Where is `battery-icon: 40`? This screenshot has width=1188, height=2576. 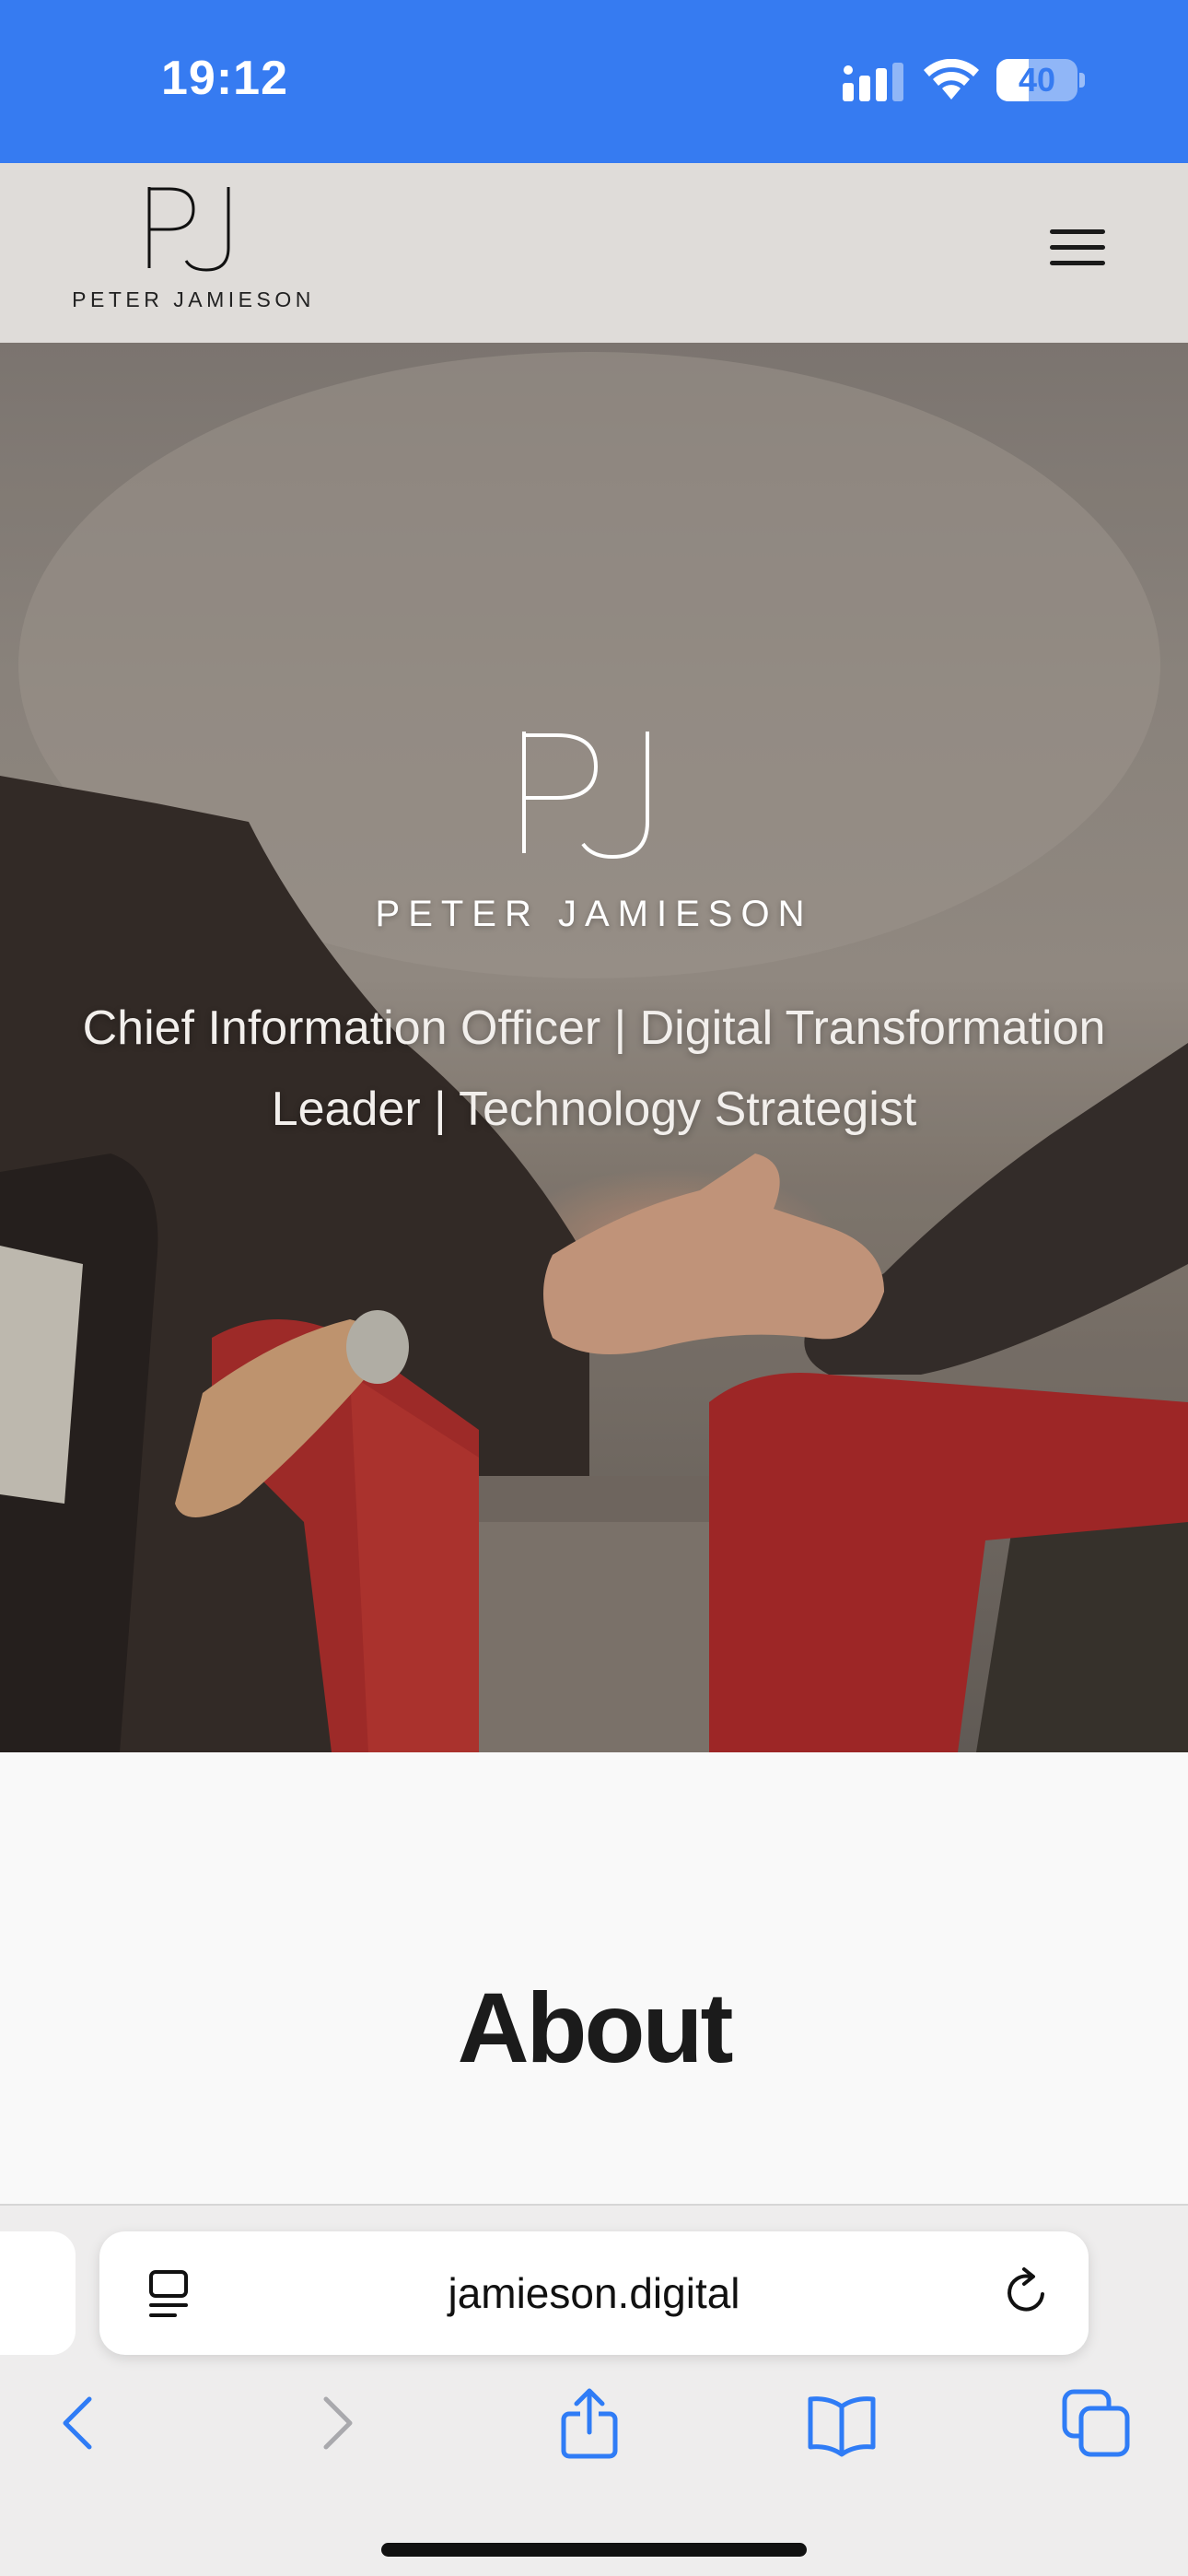 battery-icon: 40 is located at coordinates (1040, 80).